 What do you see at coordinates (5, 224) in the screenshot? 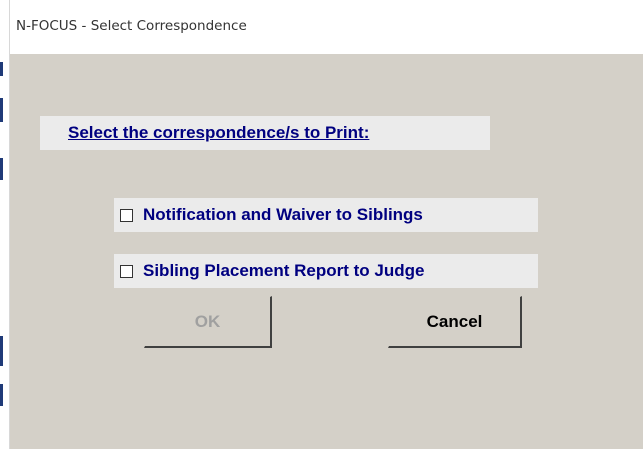
I see `background-window-edge` at bounding box center [5, 224].